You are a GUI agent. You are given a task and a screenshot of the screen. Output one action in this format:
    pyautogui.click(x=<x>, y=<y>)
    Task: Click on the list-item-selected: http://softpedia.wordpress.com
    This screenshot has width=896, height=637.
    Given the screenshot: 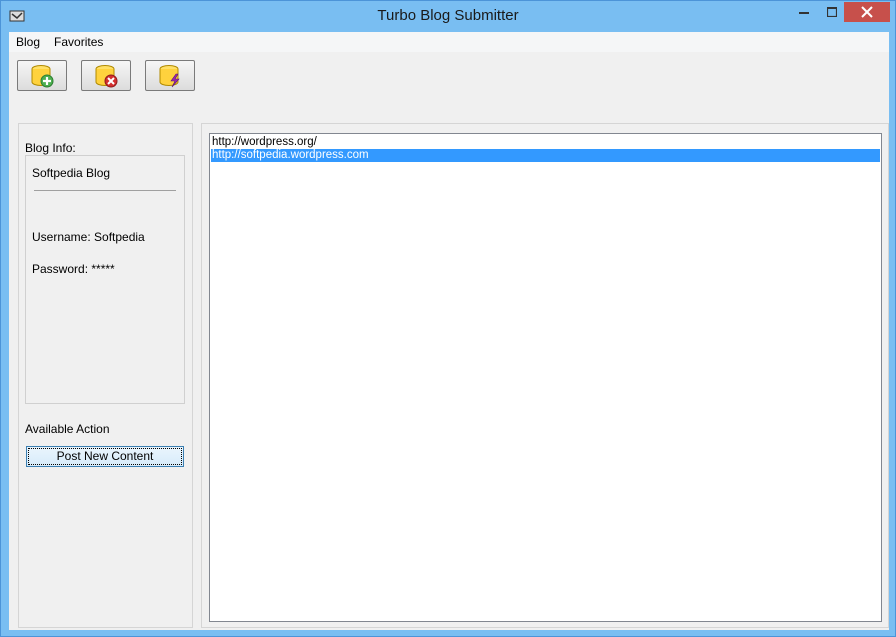 What is the action you would take?
    pyautogui.click(x=545, y=155)
    